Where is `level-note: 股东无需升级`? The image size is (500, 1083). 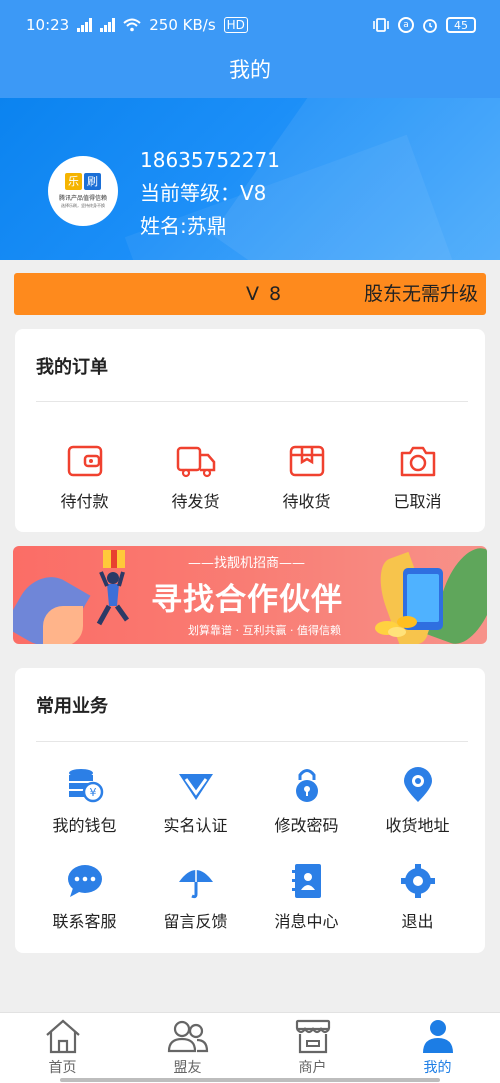
level-note: 股东无需升级 is located at coordinates (420, 294).